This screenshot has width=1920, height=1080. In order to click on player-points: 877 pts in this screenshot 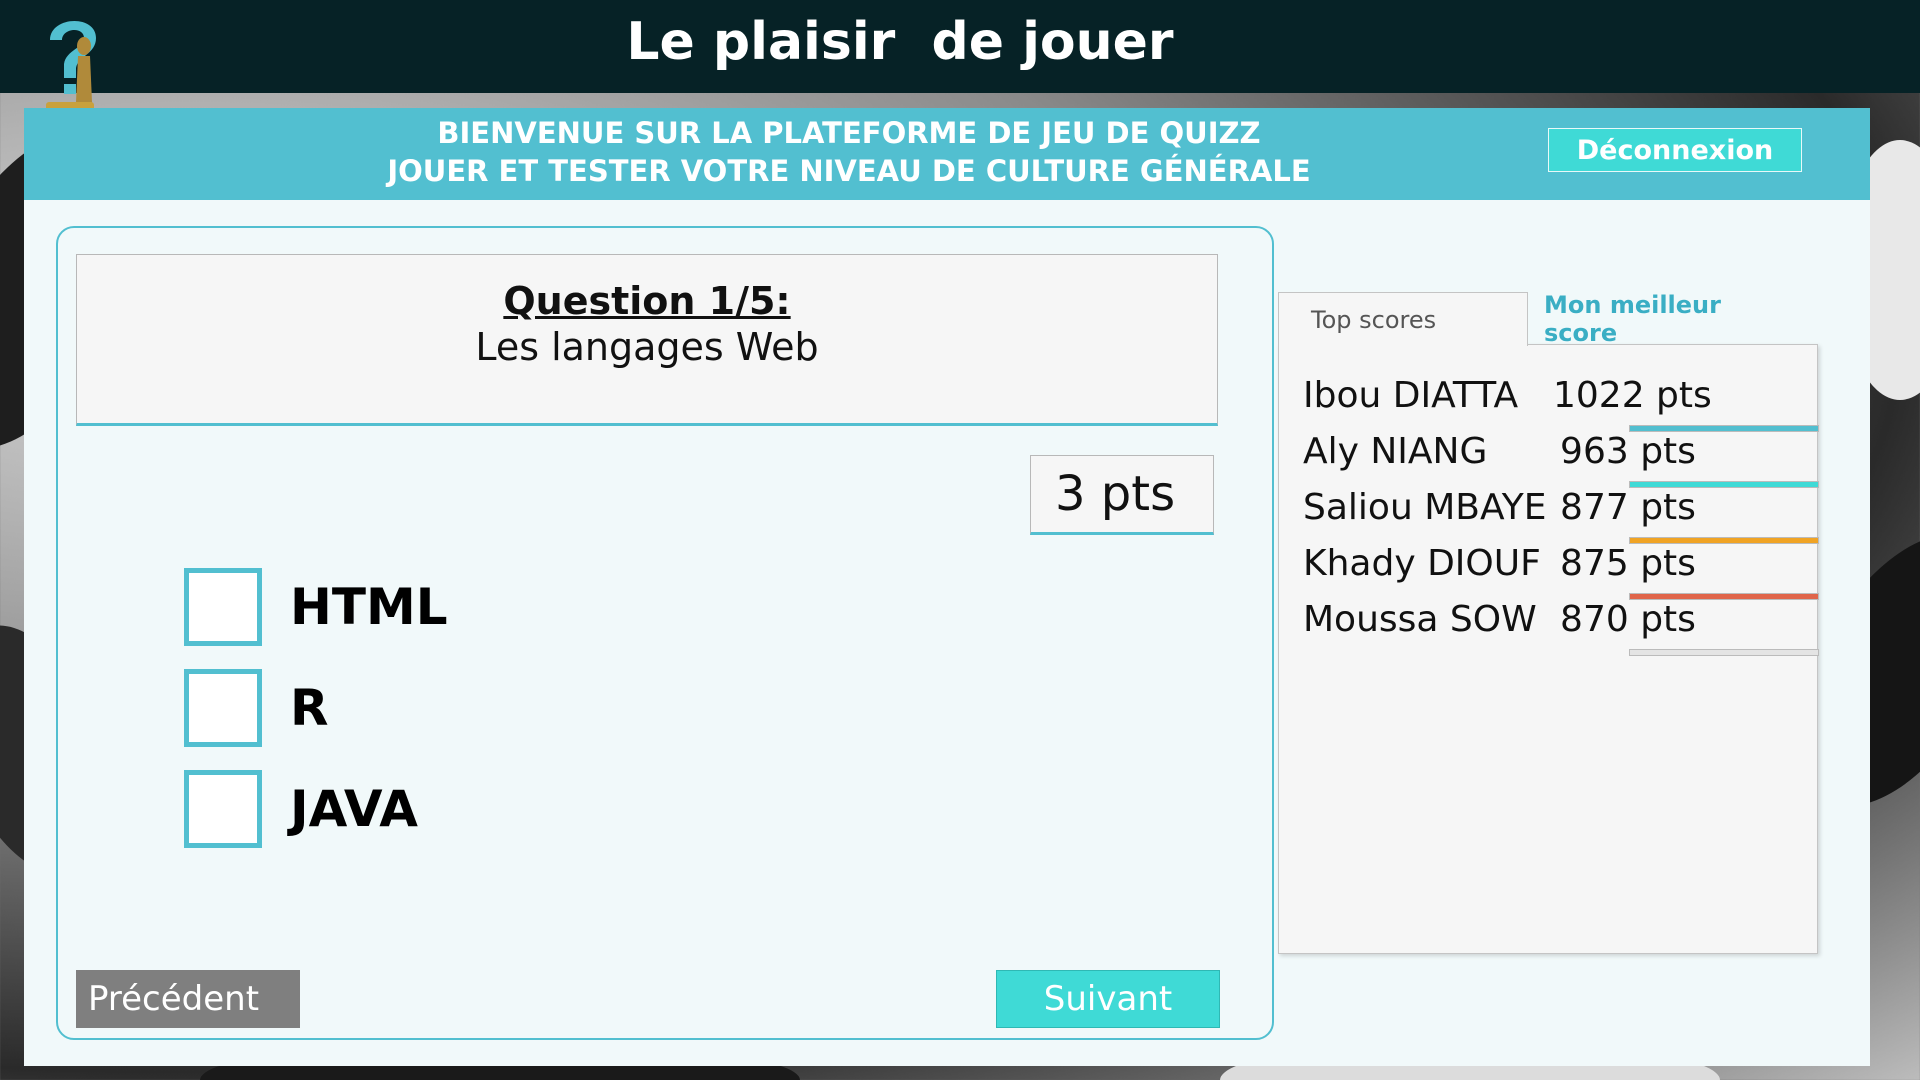, I will do `click(1628, 507)`.